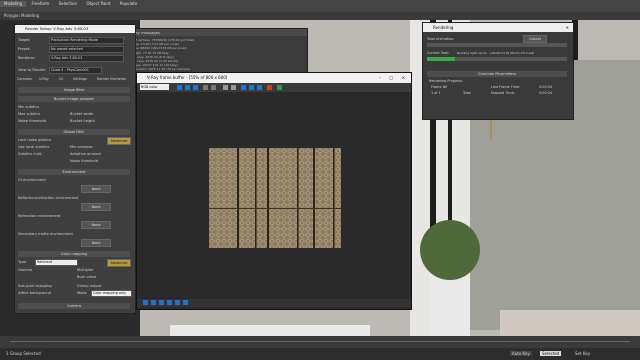 This screenshot has width=640, height=360. I want to click on clear-icon, so click(233, 87).